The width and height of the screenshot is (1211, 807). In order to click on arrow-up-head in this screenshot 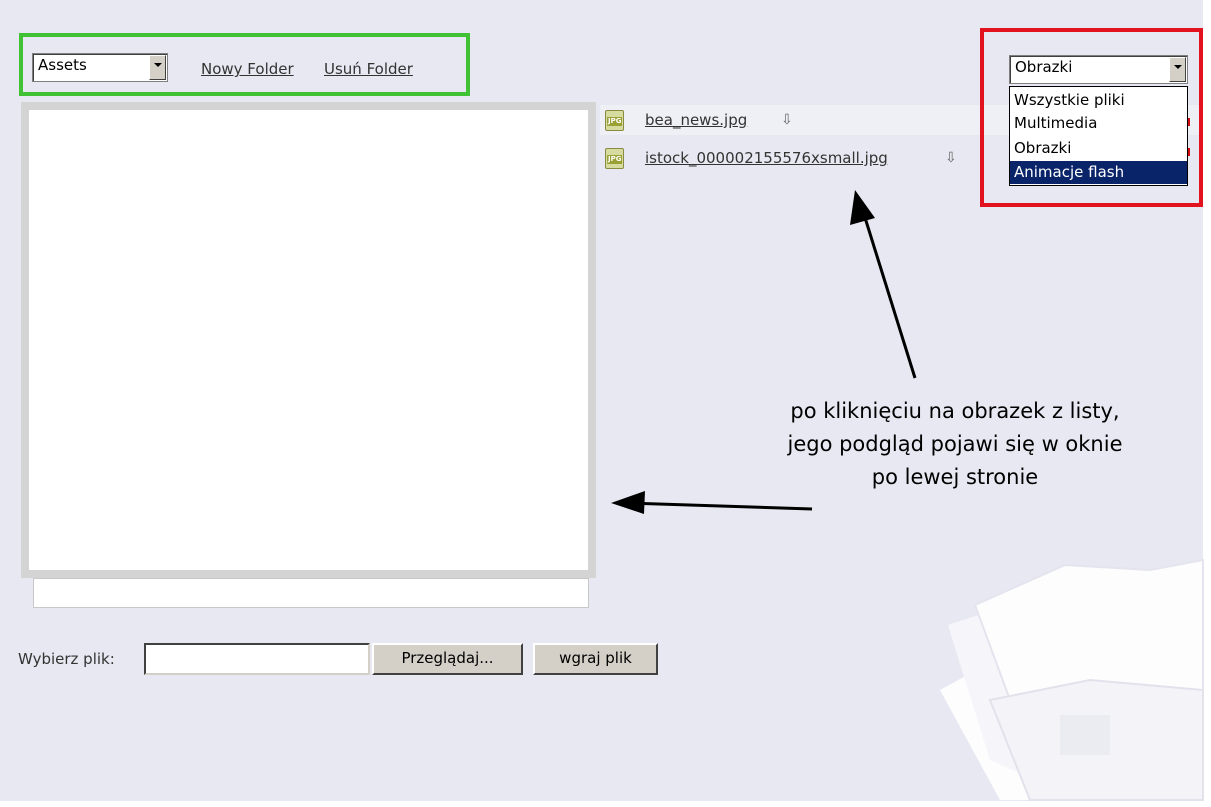, I will do `click(862, 207)`.